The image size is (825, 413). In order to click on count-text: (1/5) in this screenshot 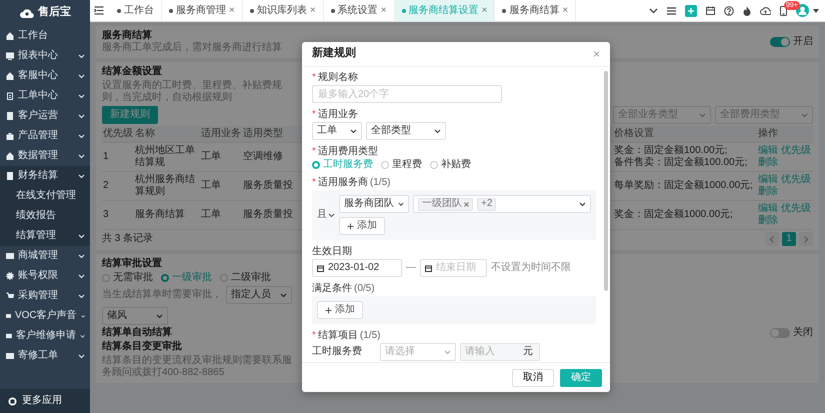, I will do `click(380, 182)`.